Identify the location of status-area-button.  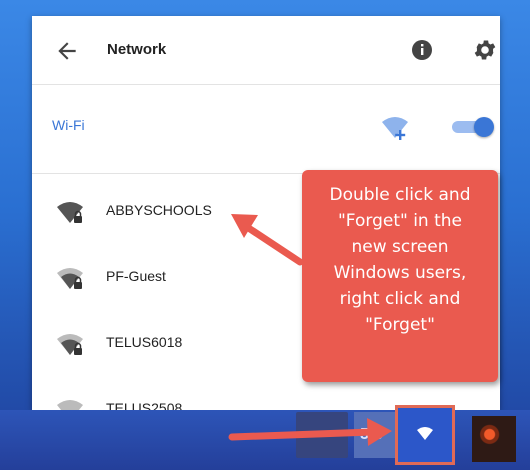
(425, 435).